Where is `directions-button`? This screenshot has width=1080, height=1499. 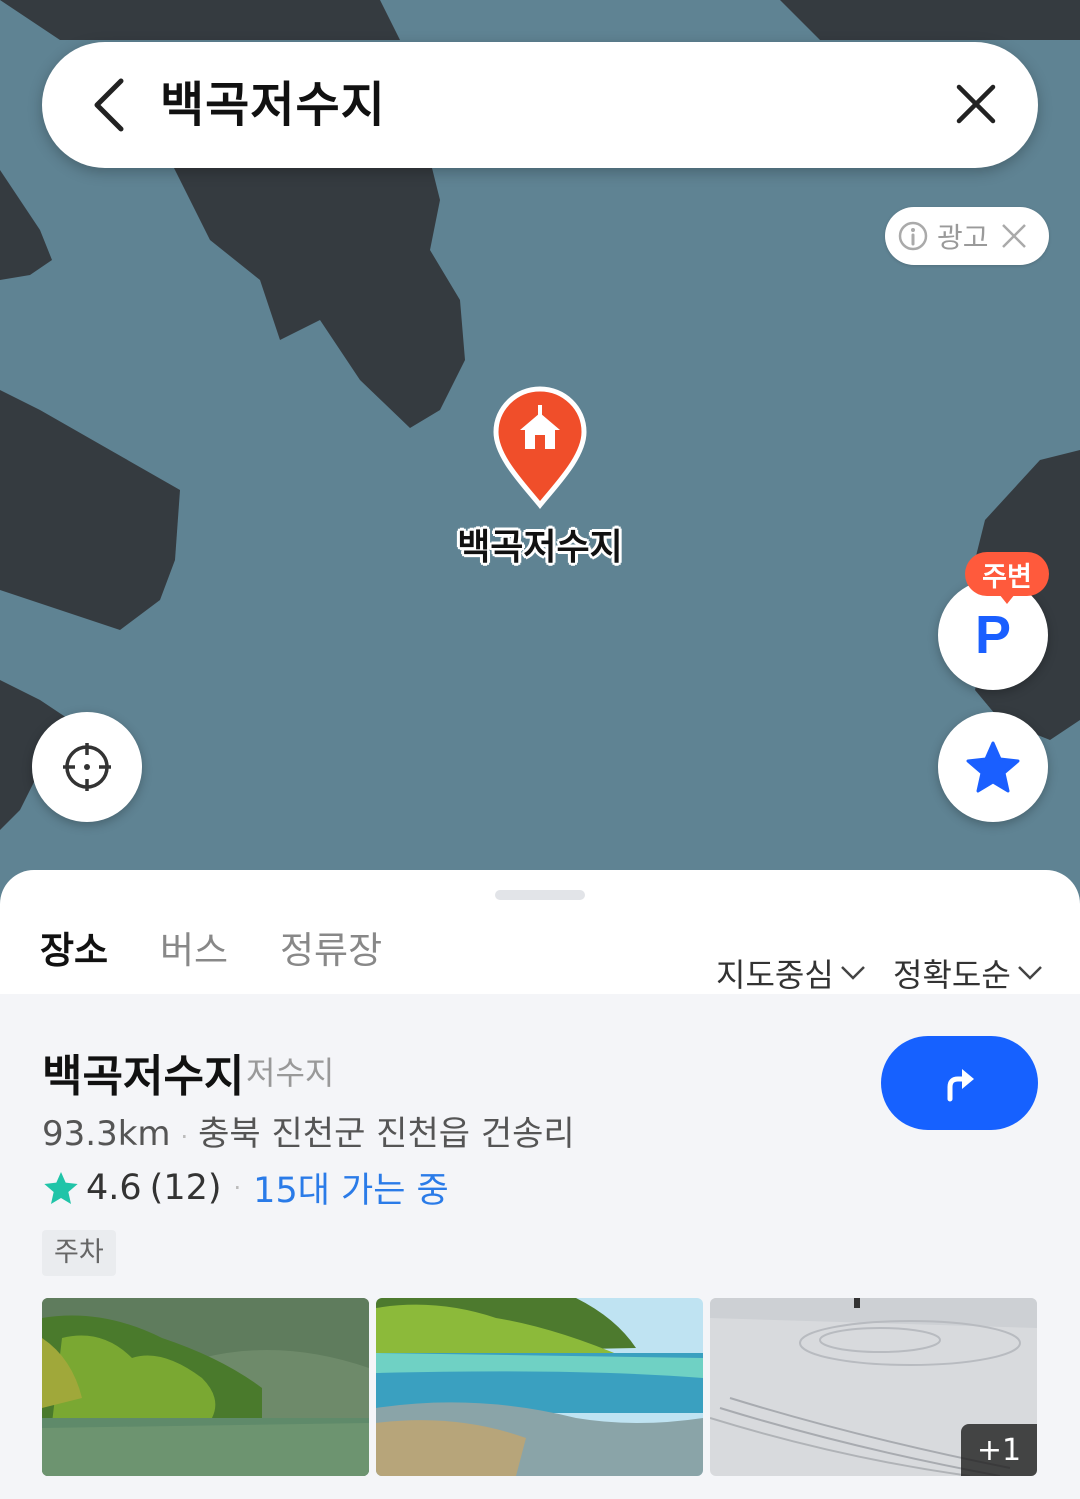
directions-button is located at coordinates (959, 1083).